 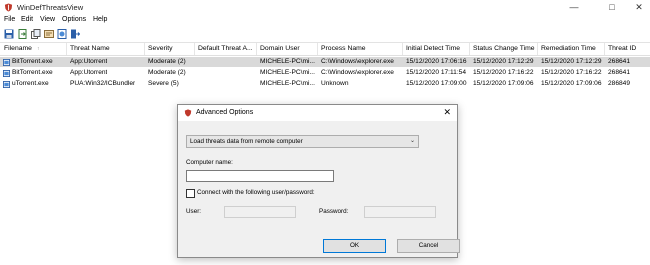 What do you see at coordinates (246, 141) in the screenshot?
I see `dropdown-selected-value: Load threats data from remote computer` at bounding box center [246, 141].